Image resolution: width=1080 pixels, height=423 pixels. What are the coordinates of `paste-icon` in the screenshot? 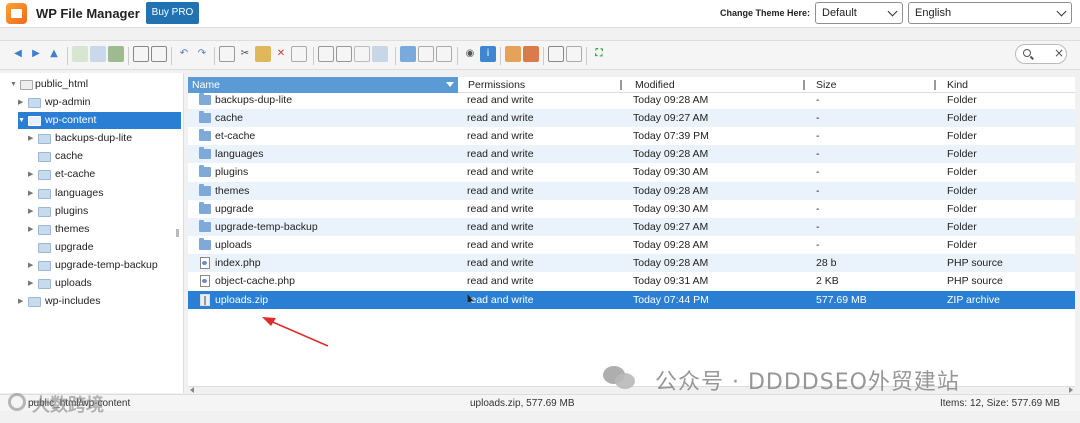 It's located at (263, 54).